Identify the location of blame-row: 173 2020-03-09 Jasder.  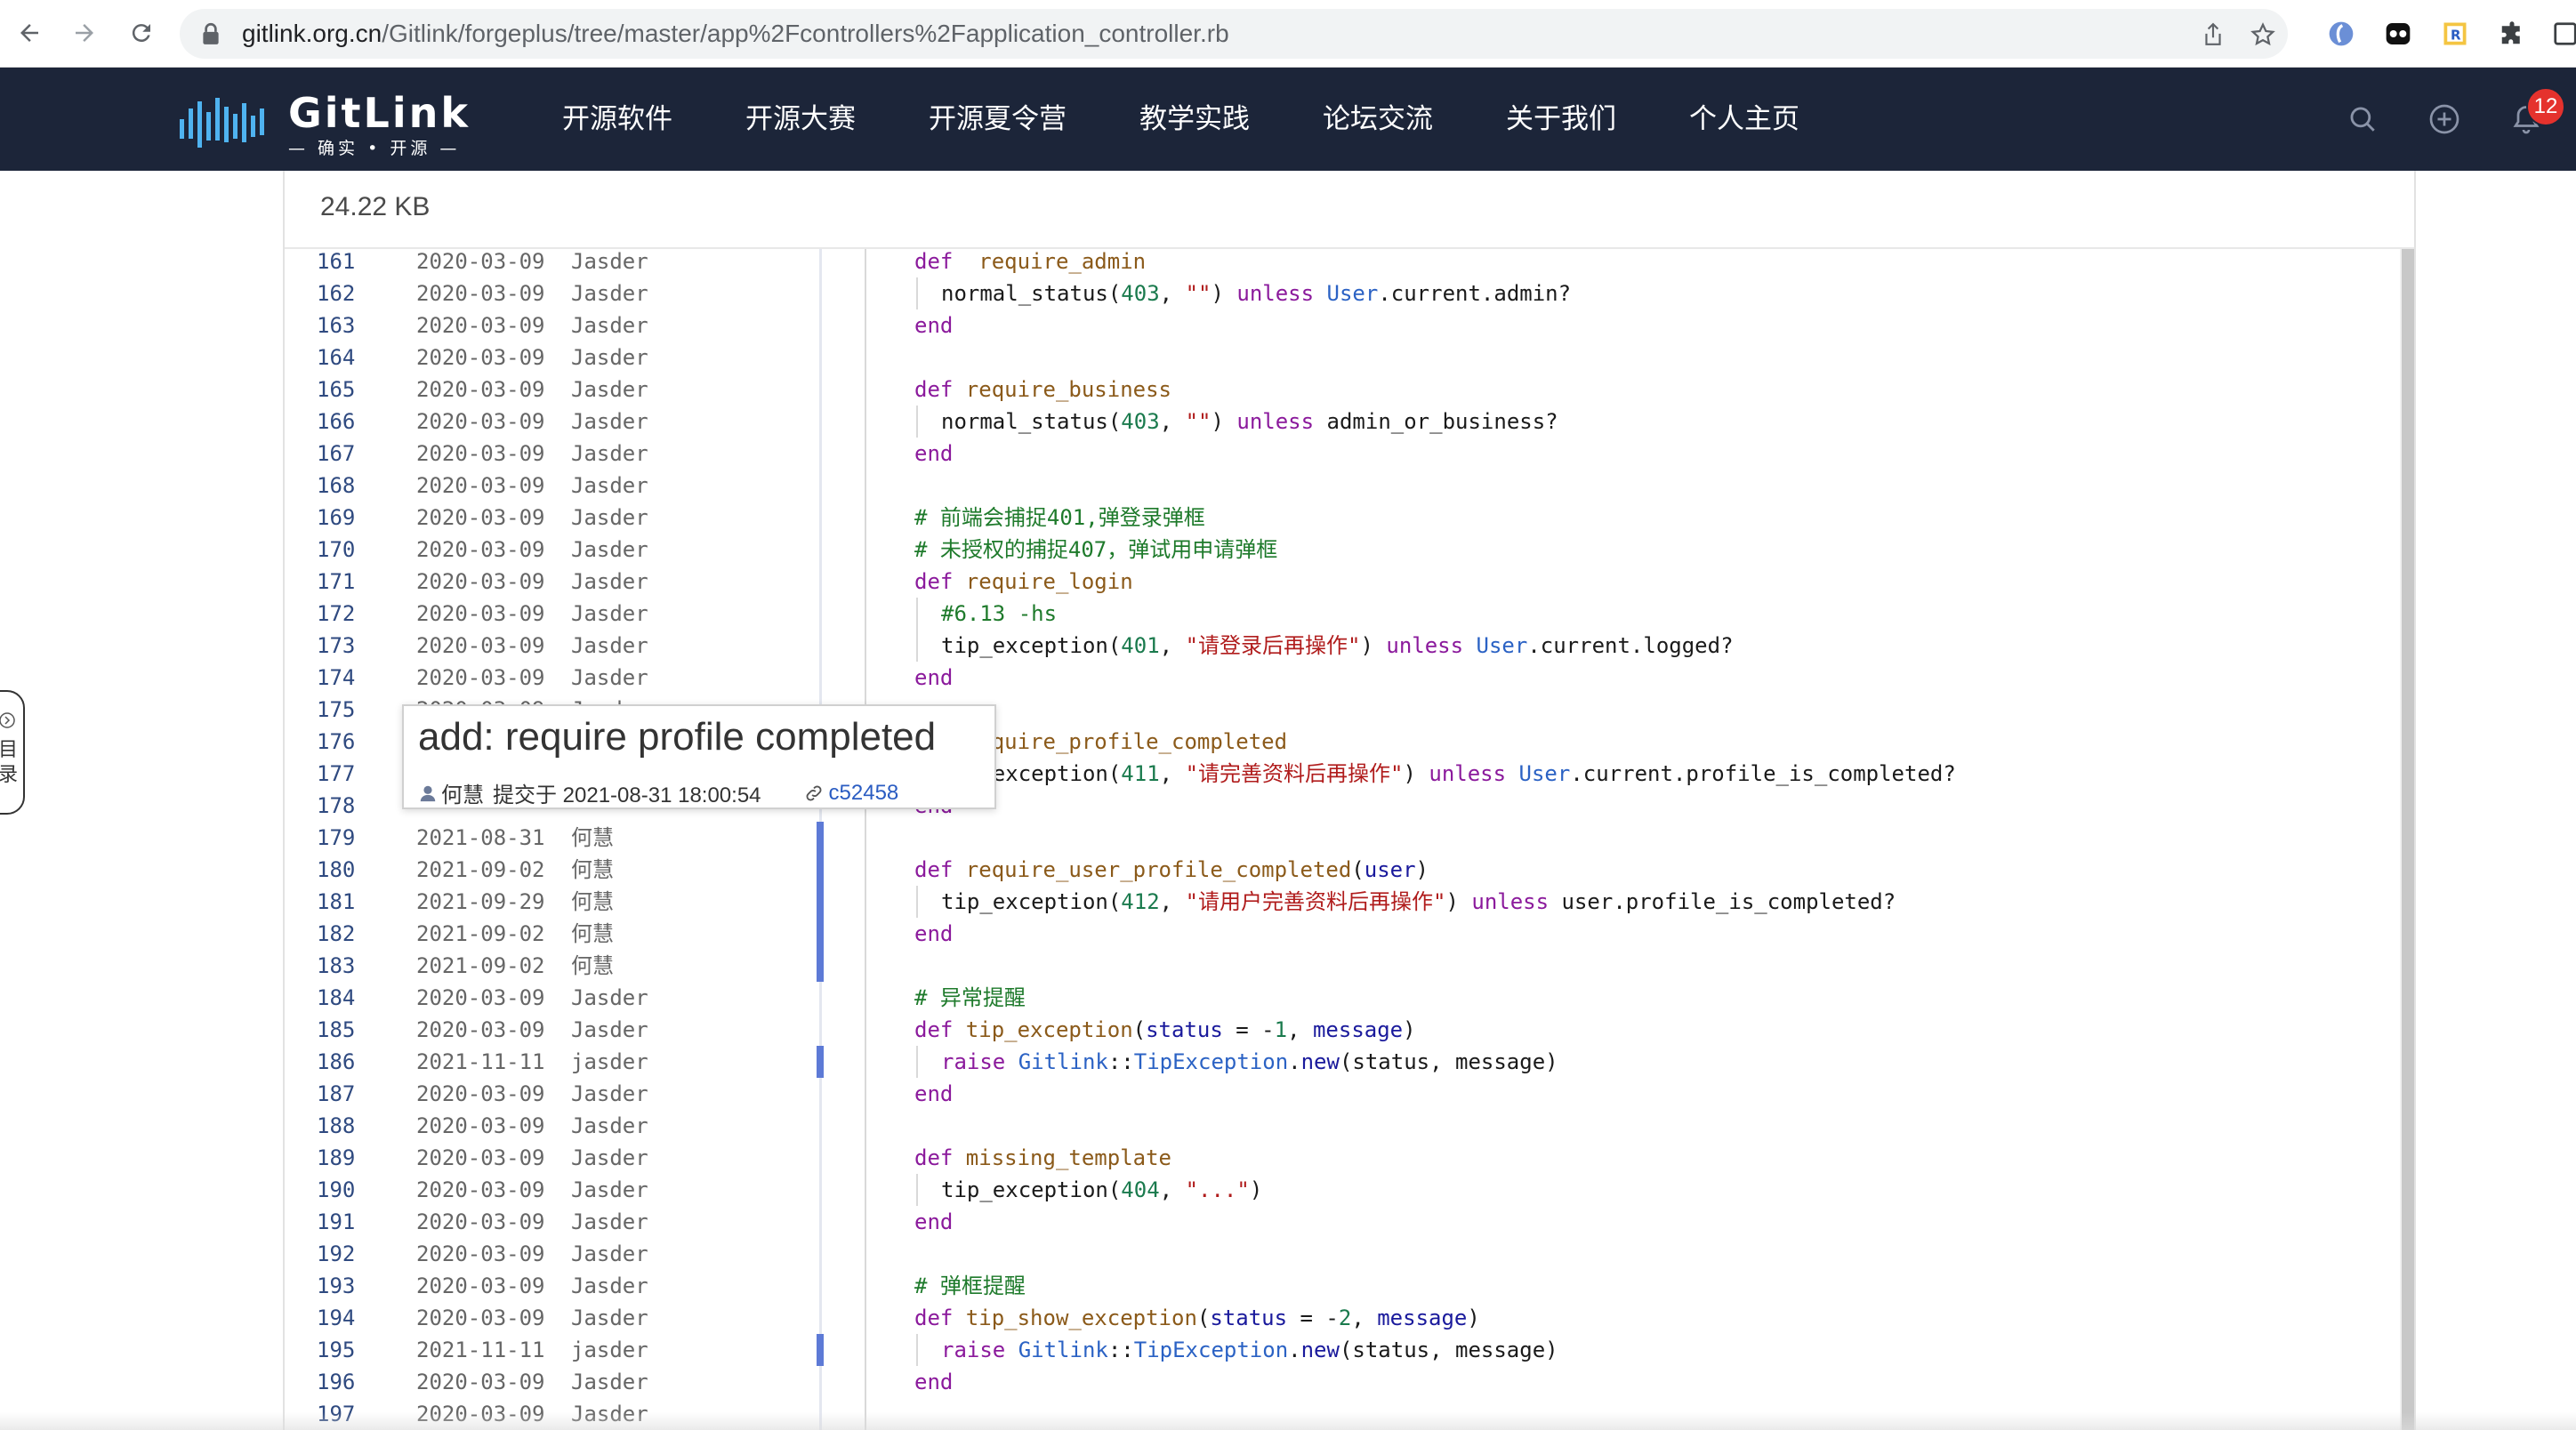
(553, 646).